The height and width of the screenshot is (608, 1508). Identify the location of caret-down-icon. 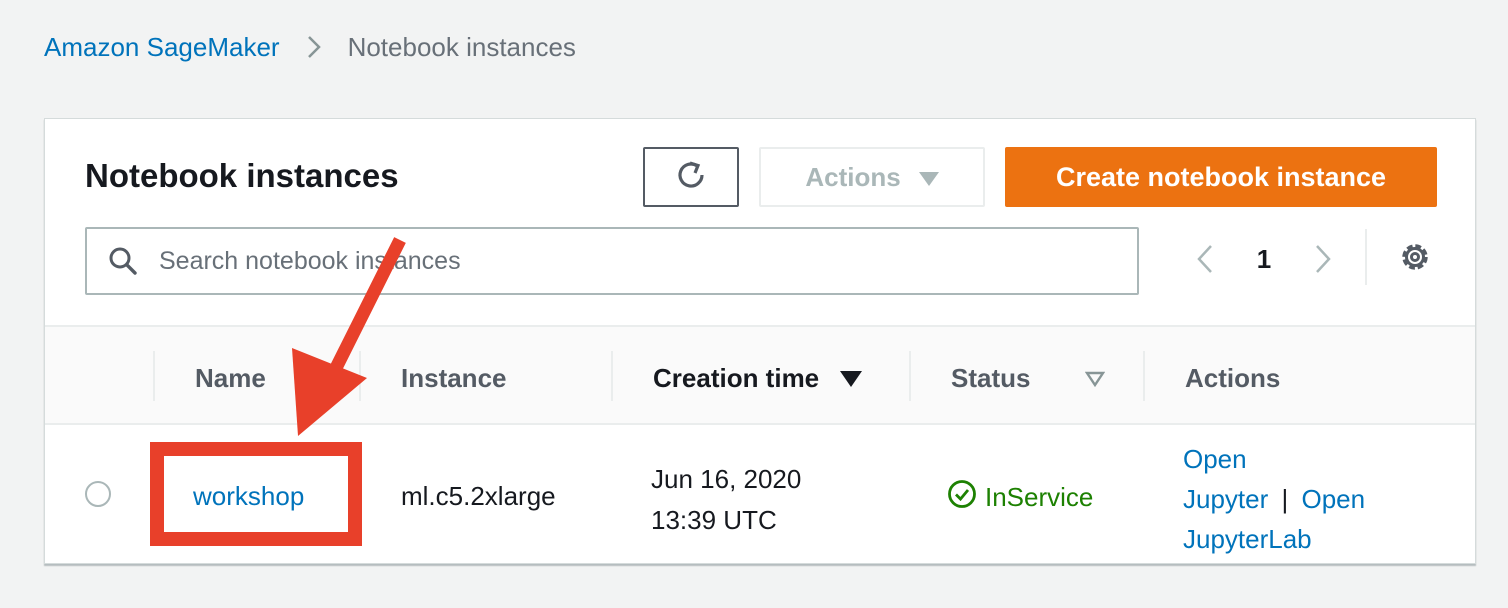
(928, 177).